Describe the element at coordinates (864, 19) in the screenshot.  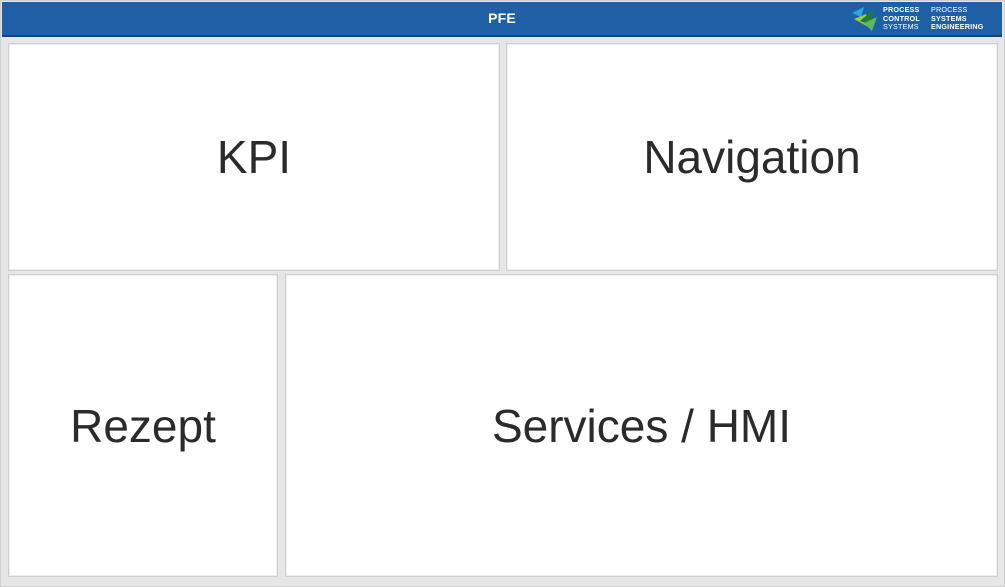
I see `process-systems-logo-icon` at that location.